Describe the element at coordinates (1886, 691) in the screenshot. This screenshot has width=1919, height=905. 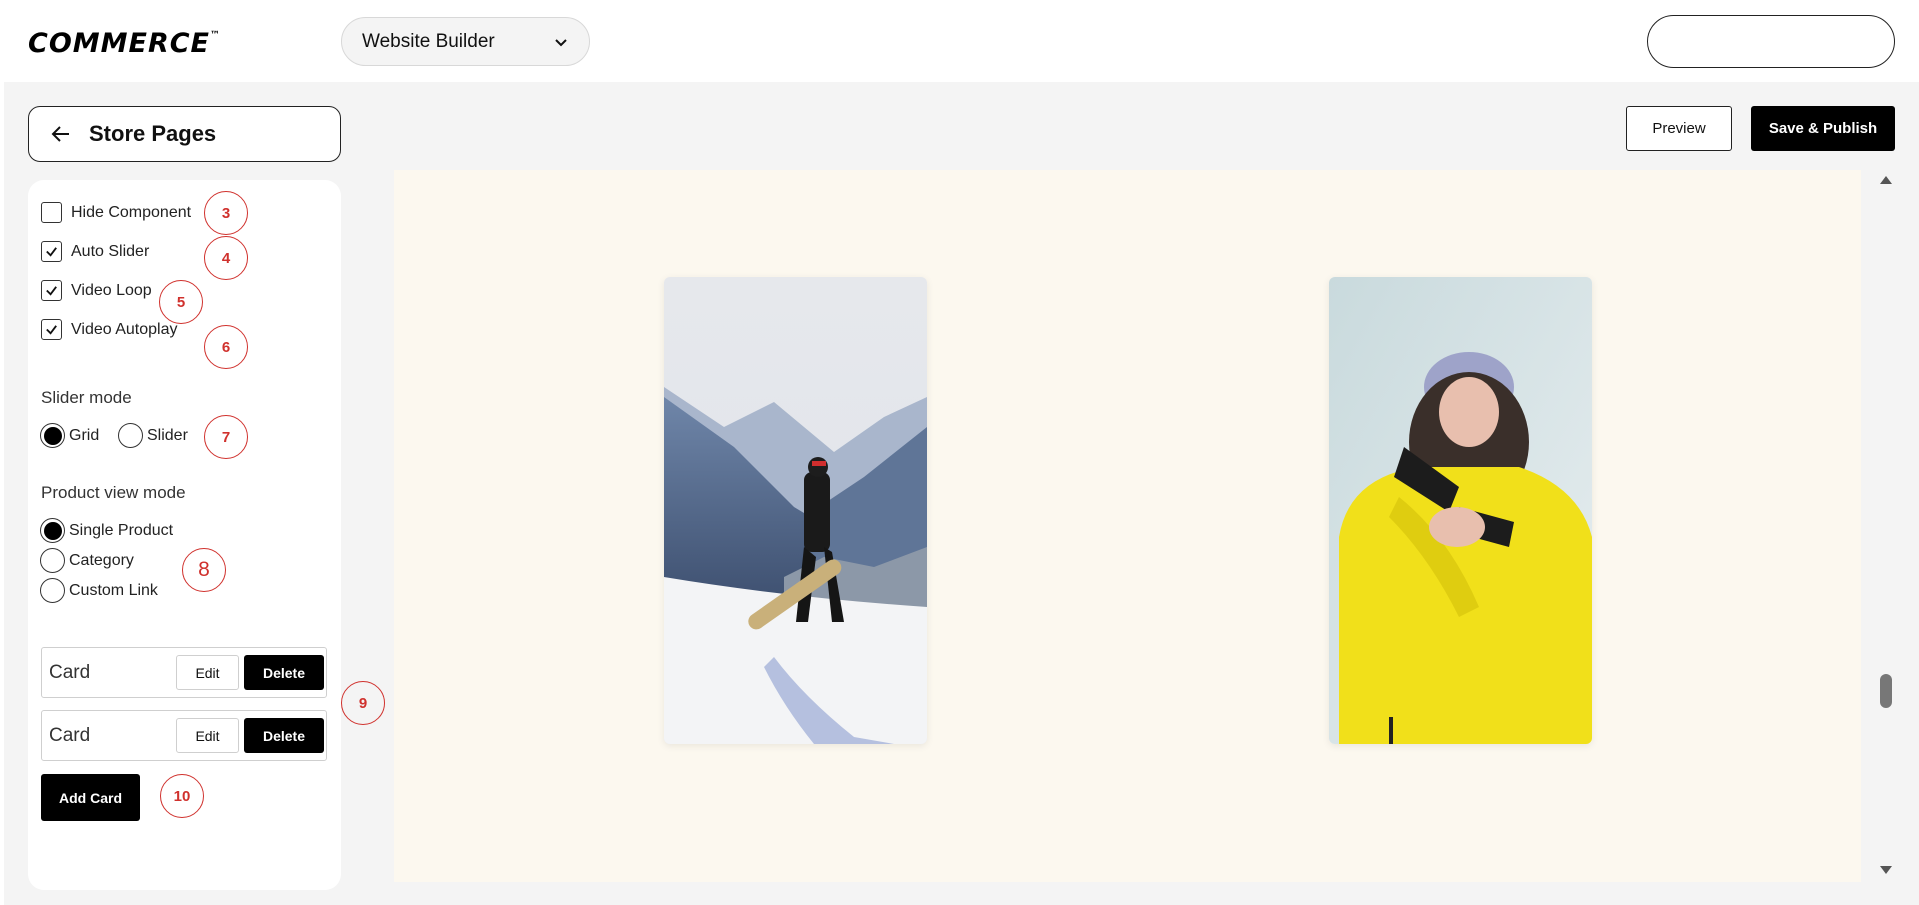
I see `scrollbar-thumb` at that location.